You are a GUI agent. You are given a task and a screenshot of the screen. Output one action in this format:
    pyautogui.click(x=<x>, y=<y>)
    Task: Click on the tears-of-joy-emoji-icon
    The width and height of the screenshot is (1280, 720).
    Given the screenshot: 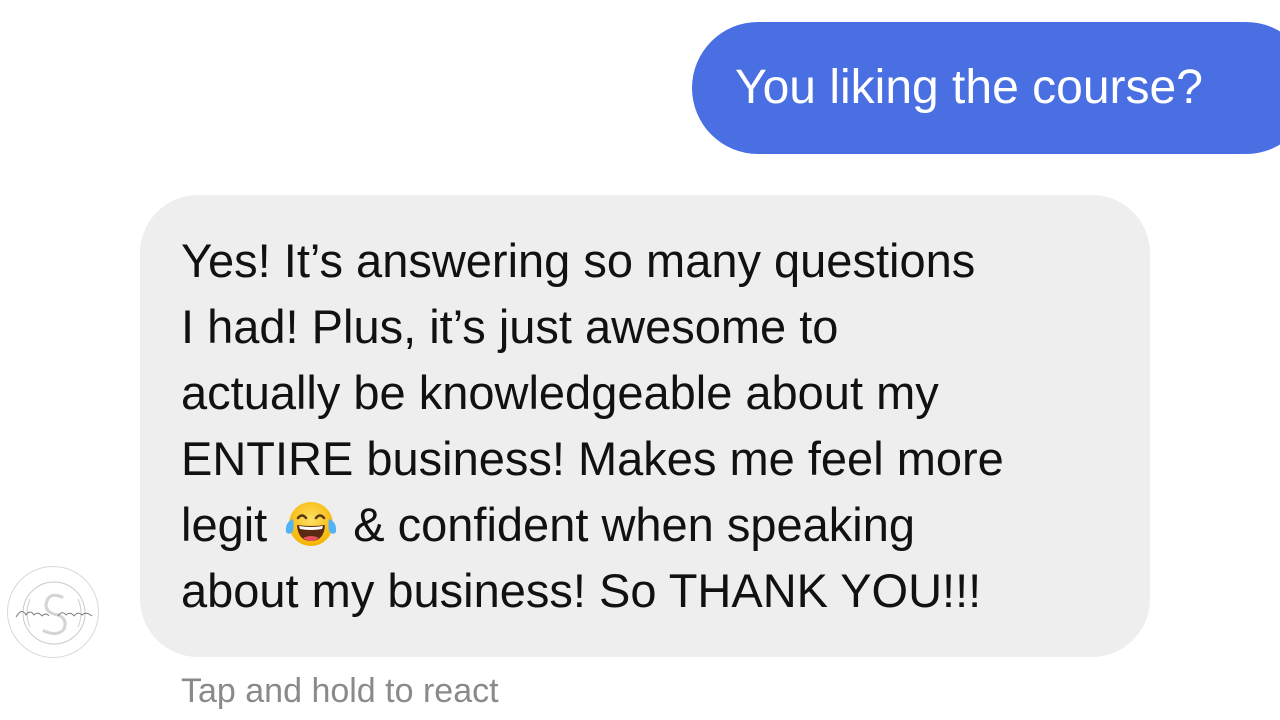 What is the action you would take?
    pyautogui.click(x=311, y=524)
    